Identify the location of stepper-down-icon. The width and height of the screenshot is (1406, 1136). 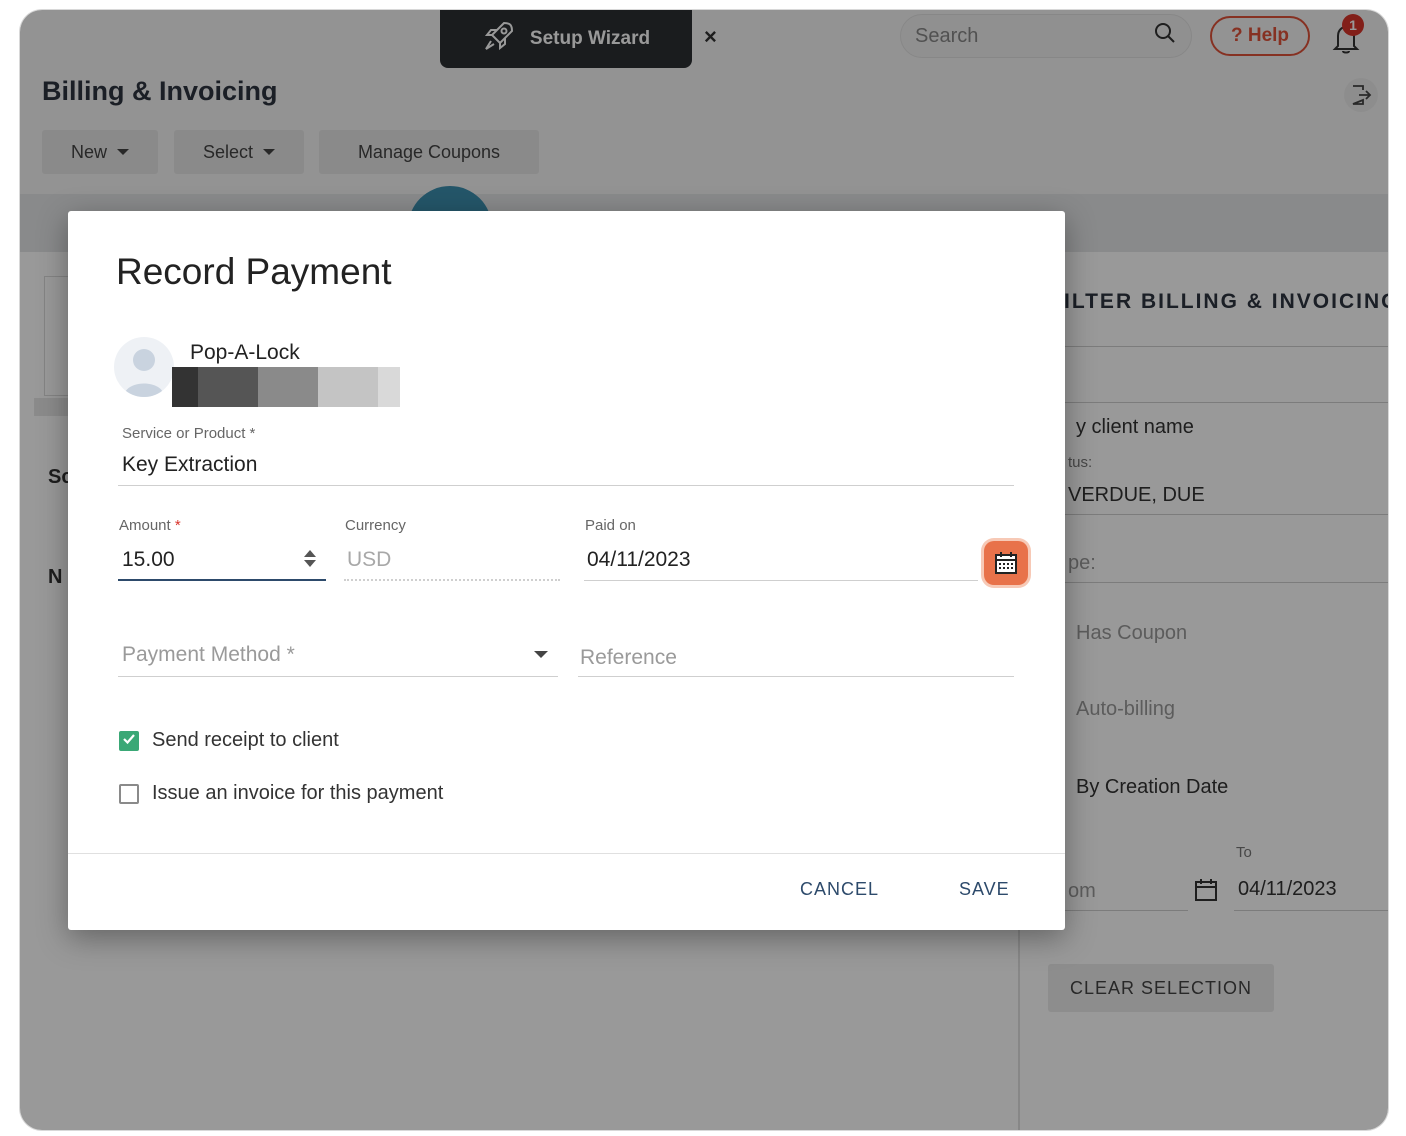
(310, 563).